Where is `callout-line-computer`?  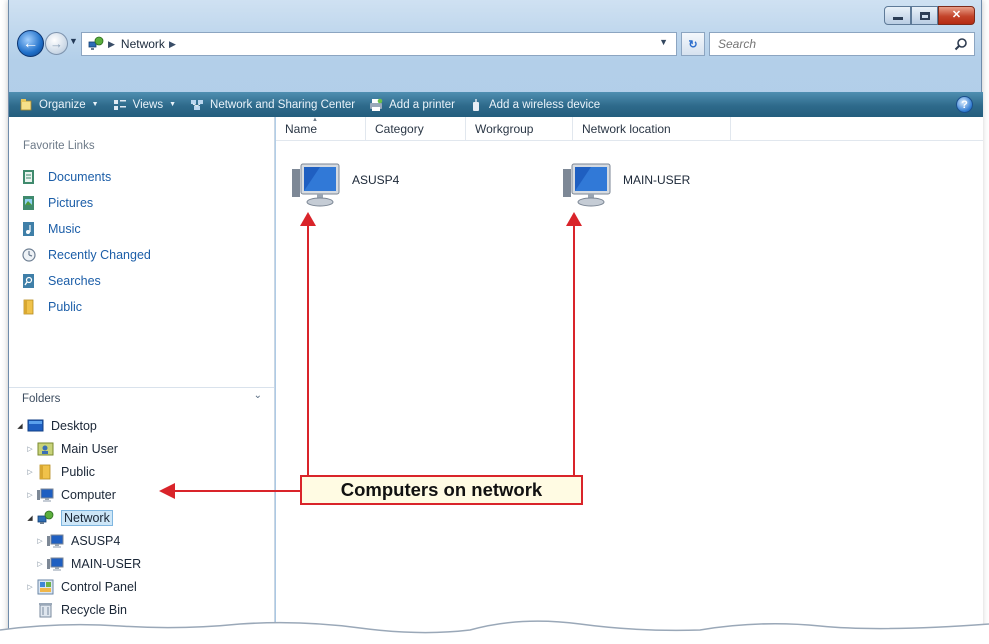 callout-line-computer is located at coordinates (236, 491).